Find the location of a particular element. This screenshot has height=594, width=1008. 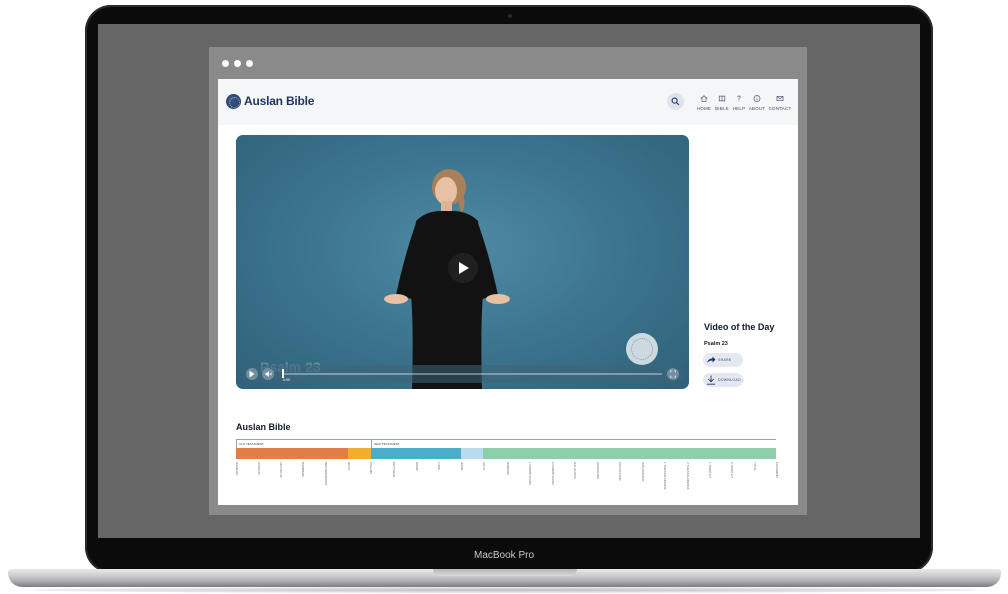

play-small-icon is located at coordinates (252, 374).